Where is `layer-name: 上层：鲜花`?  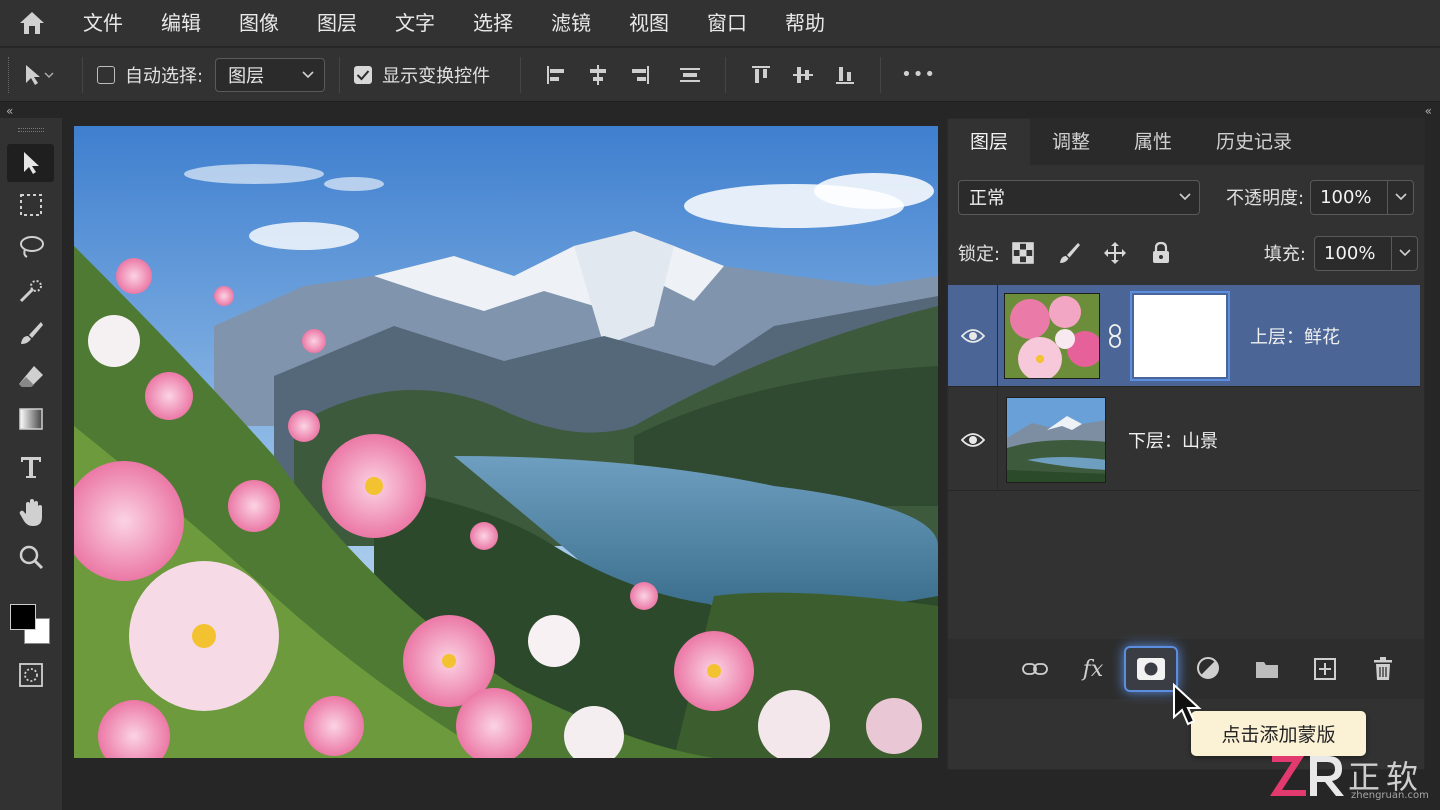
layer-name: 上层：鲜花 is located at coordinates (1295, 336).